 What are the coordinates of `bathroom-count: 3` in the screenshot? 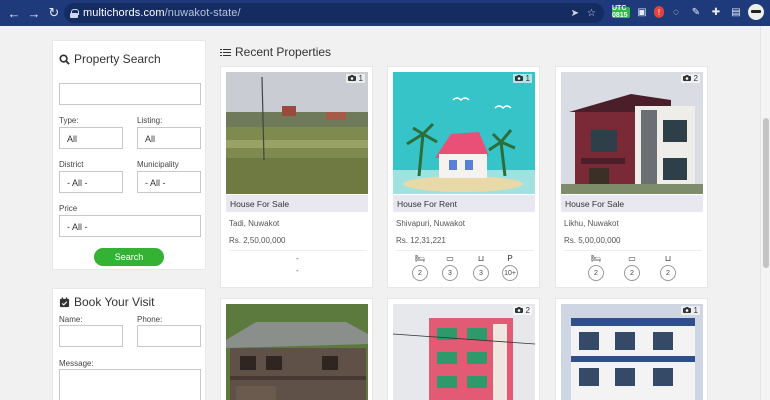 It's located at (481, 273).